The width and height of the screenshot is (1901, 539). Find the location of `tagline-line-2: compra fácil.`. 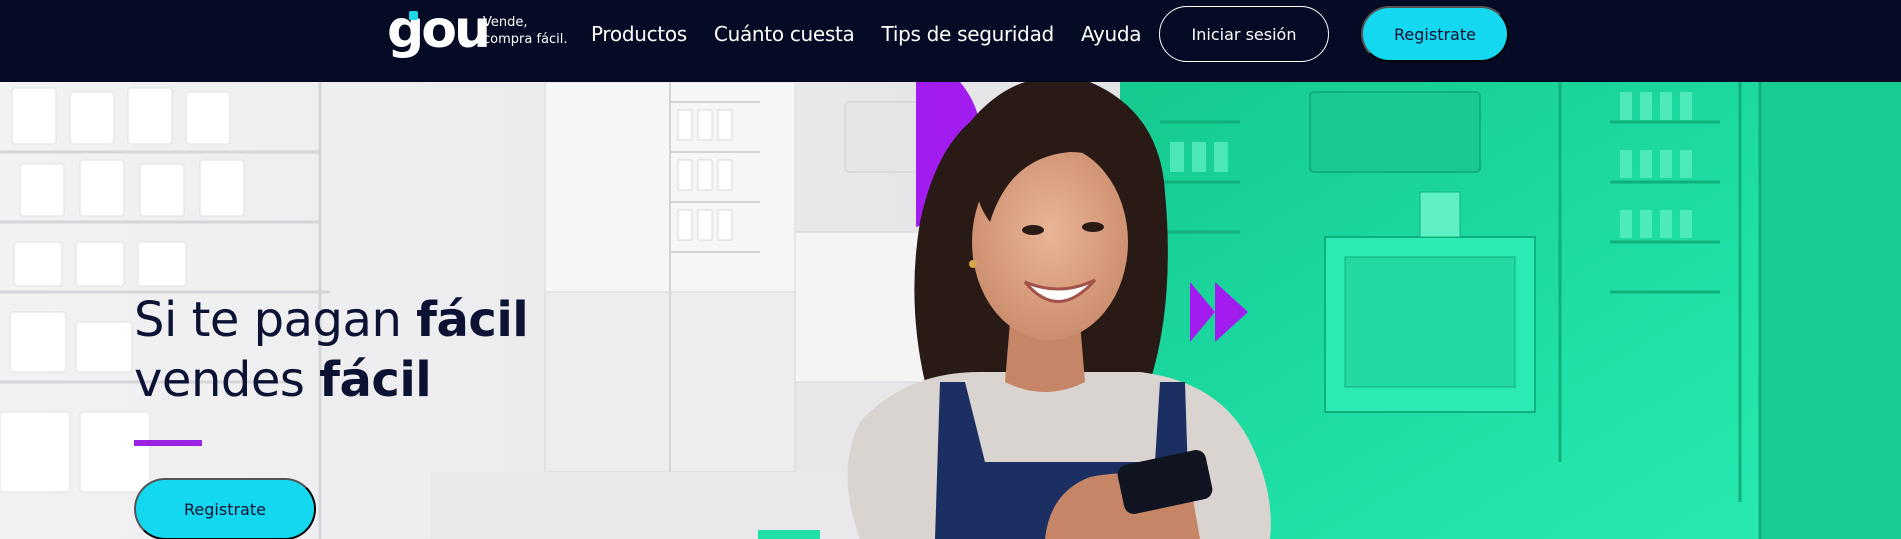

tagline-line-2: compra fácil. is located at coordinates (525, 39).